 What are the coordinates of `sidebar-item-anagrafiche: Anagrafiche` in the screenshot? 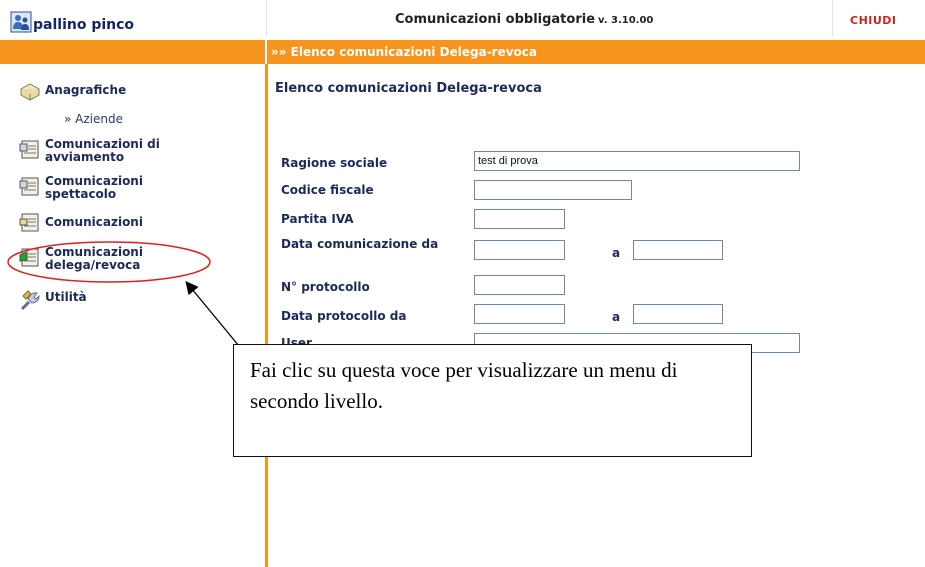 It's located at (102, 92).